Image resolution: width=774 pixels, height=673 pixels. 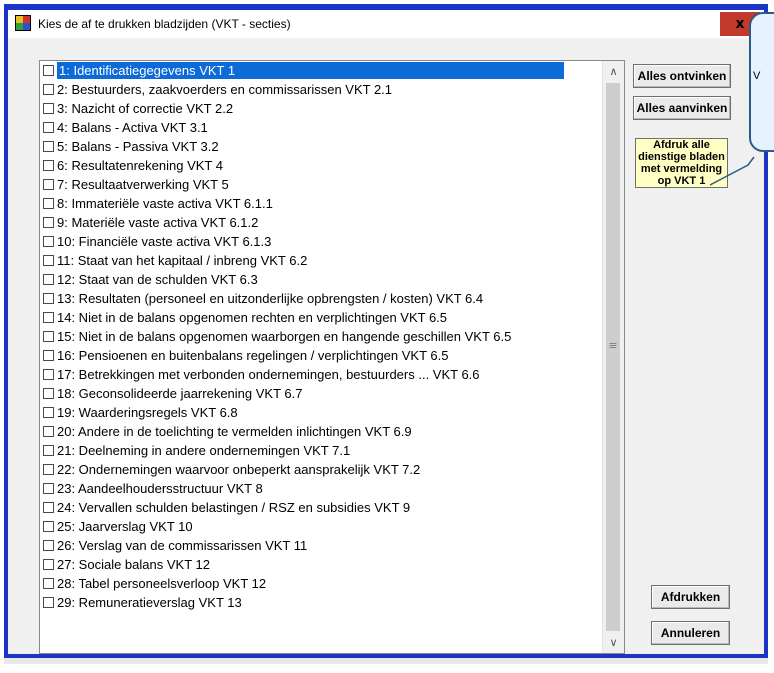 What do you see at coordinates (321, 545) in the screenshot?
I see `list-item: 26: Verslag van de commissarissen VKT 11` at bounding box center [321, 545].